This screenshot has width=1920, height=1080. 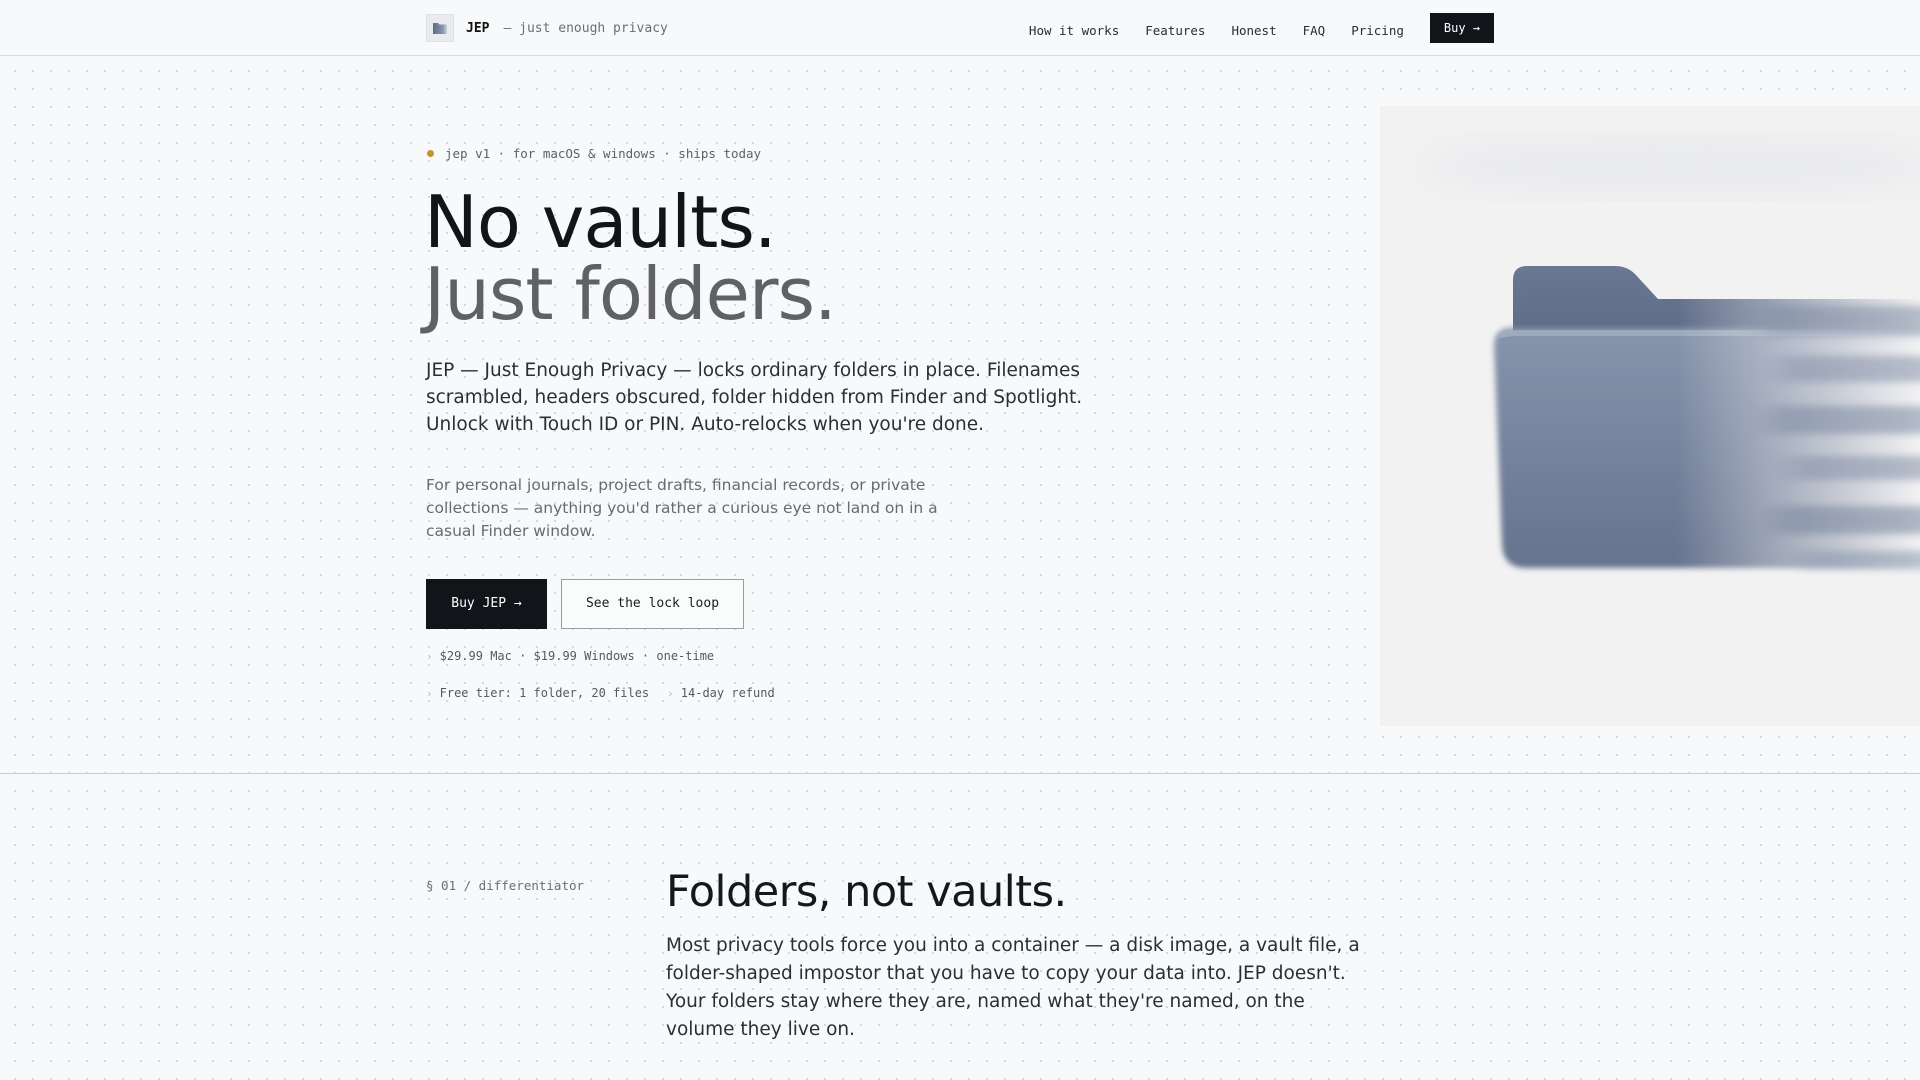 What do you see at coordinates (1670, 352) in the screenshot?
I see `blurred-folder-illustration` at bounding box center [1670, 352].